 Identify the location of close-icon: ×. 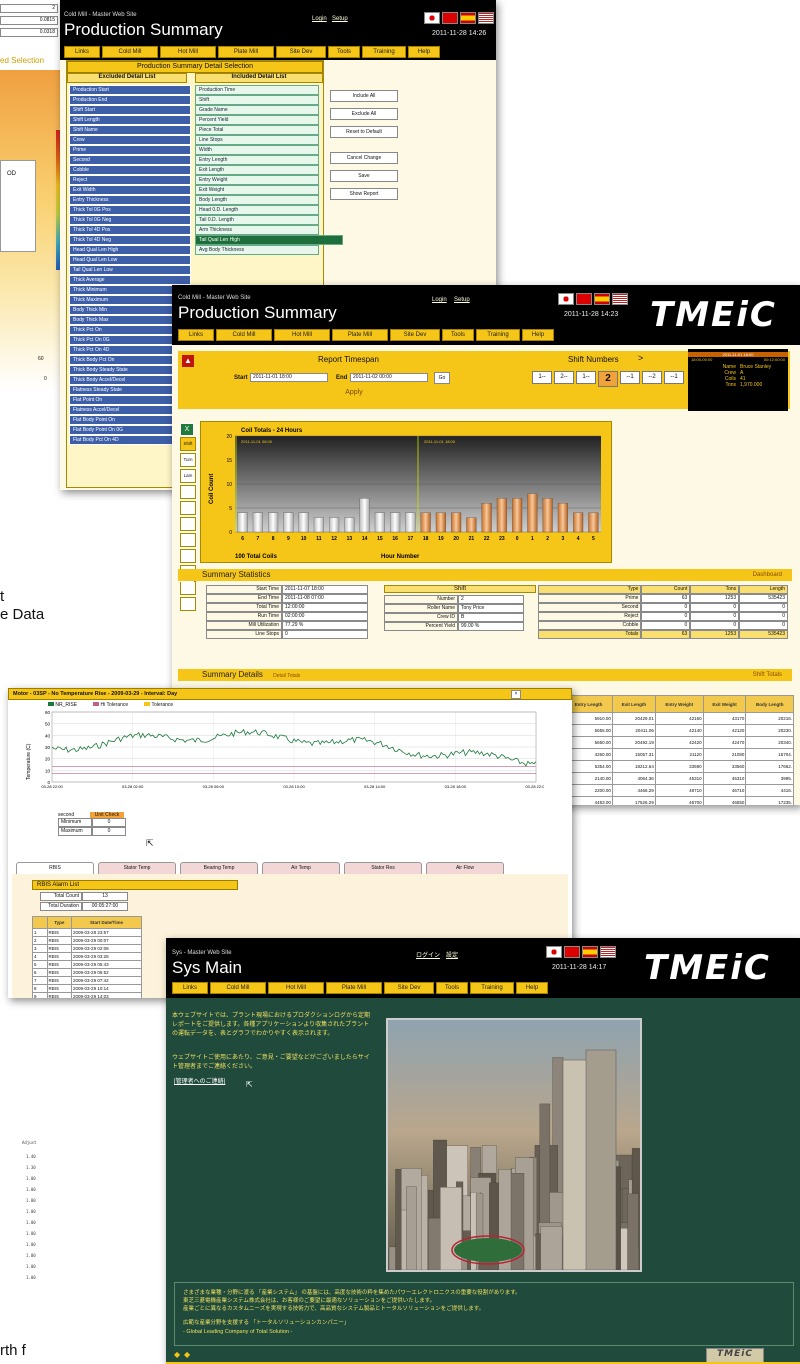
(516, 694).